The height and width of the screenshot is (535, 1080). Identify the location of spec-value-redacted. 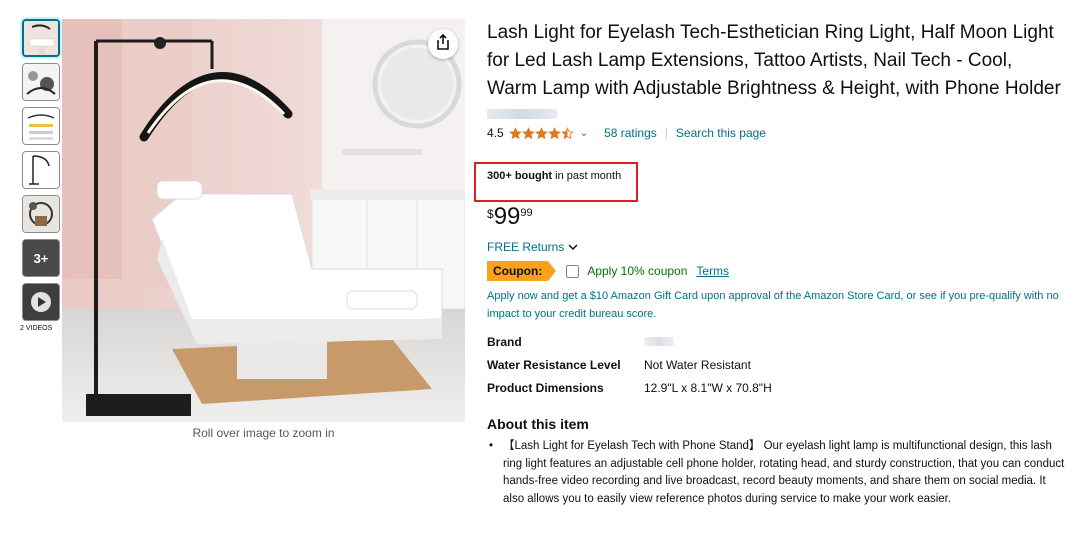
(659, 341).